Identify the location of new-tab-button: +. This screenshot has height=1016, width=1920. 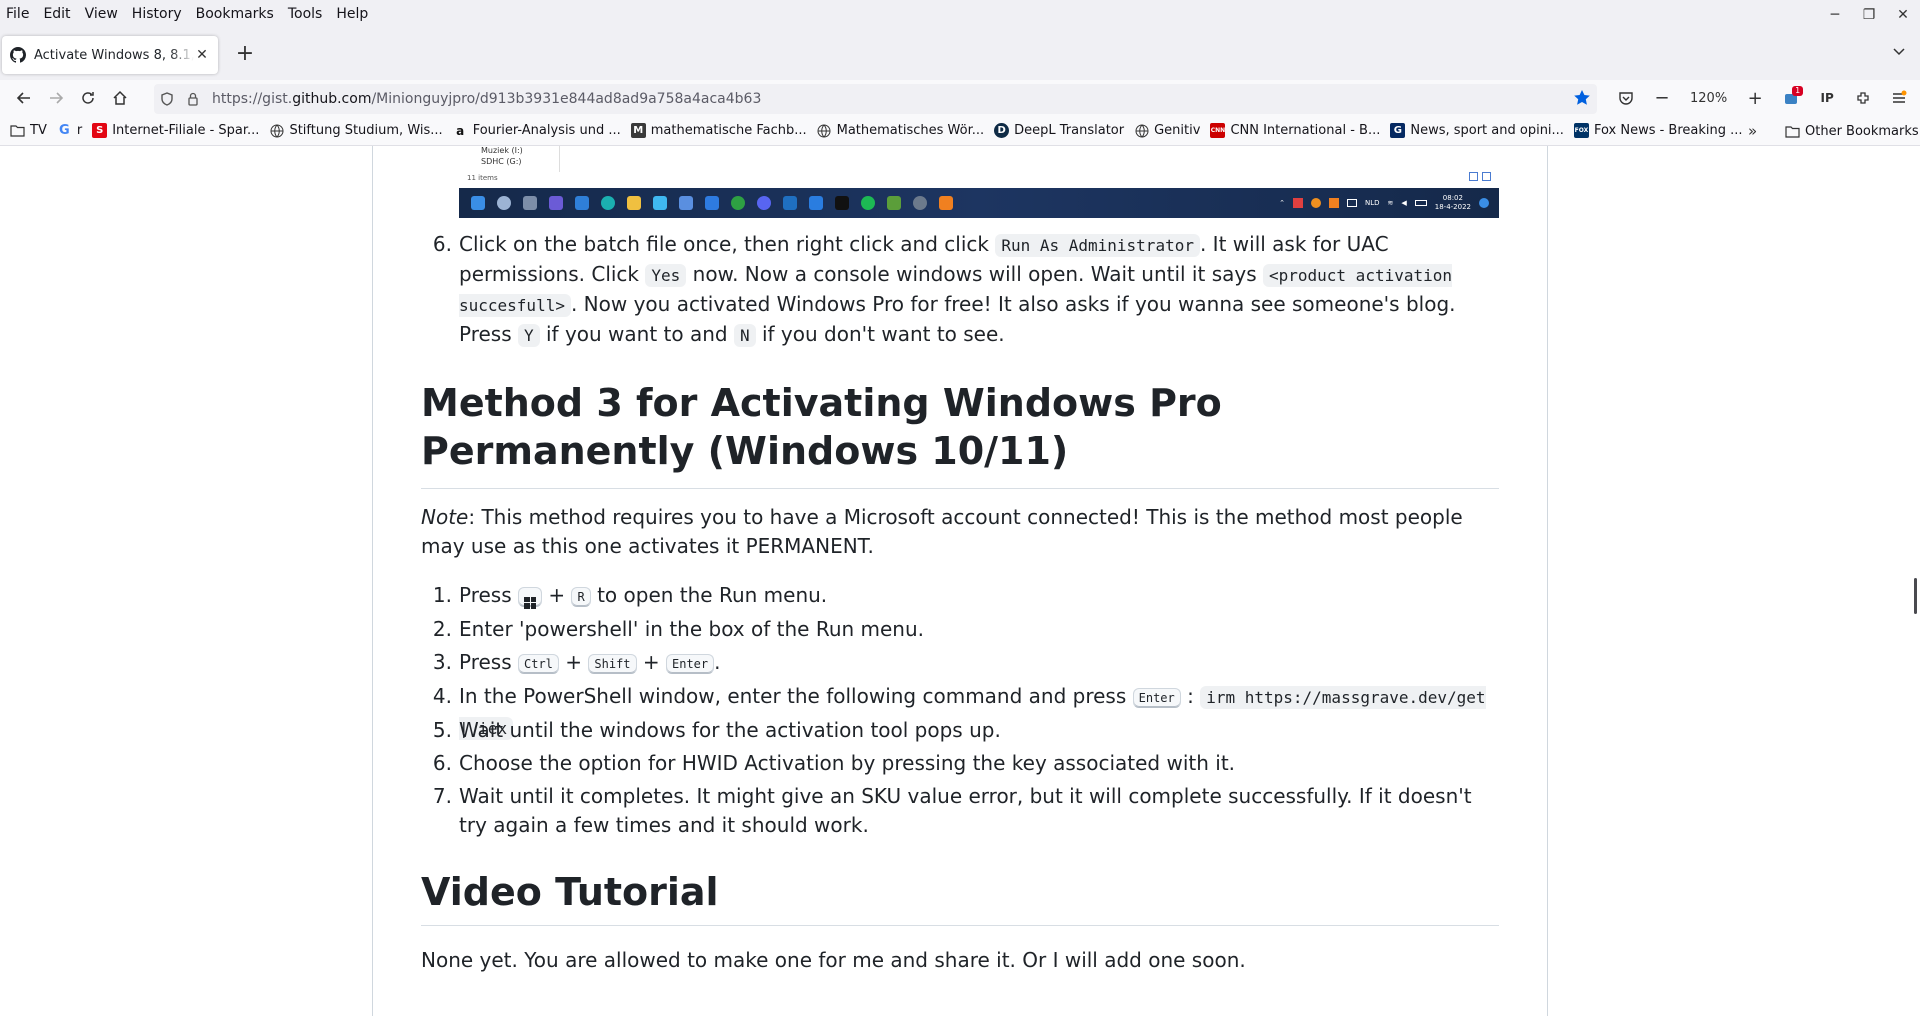
(245, 55).